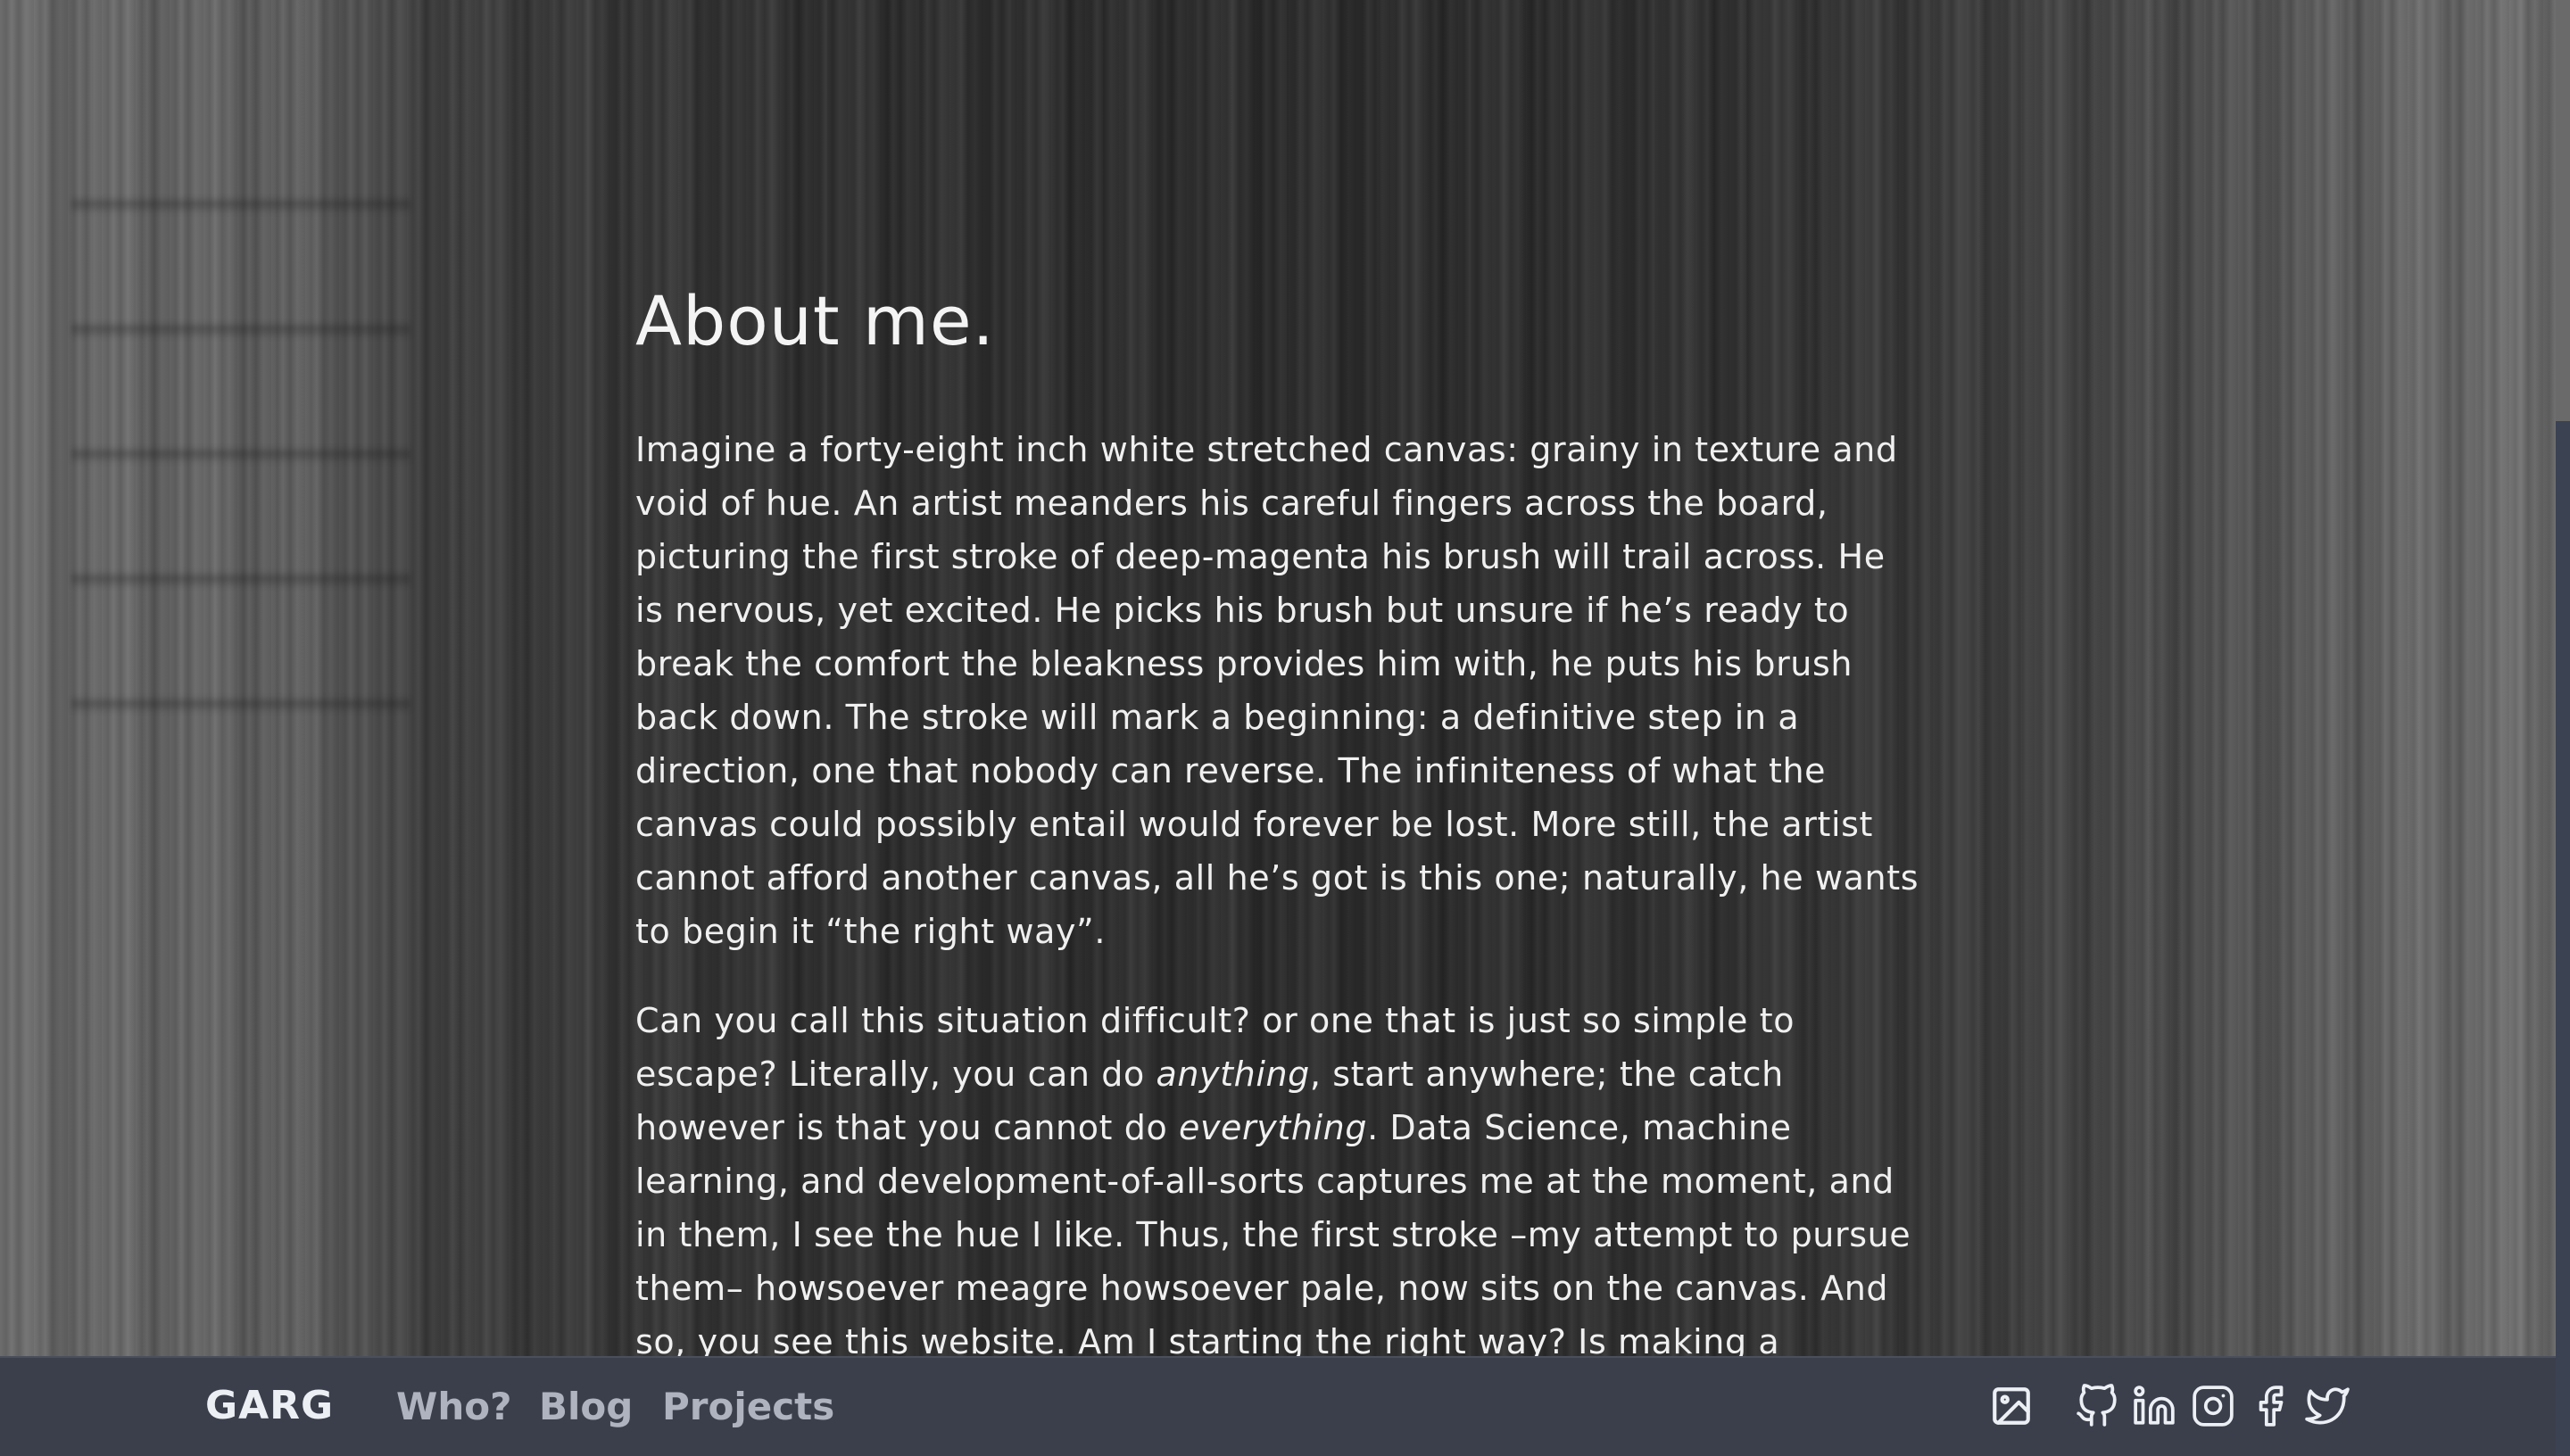 This screenshot has height=1456, width=2570. Describe the element at coordinates (2327, 1406) in the screenshot. I see `twitter-icon` at that location.